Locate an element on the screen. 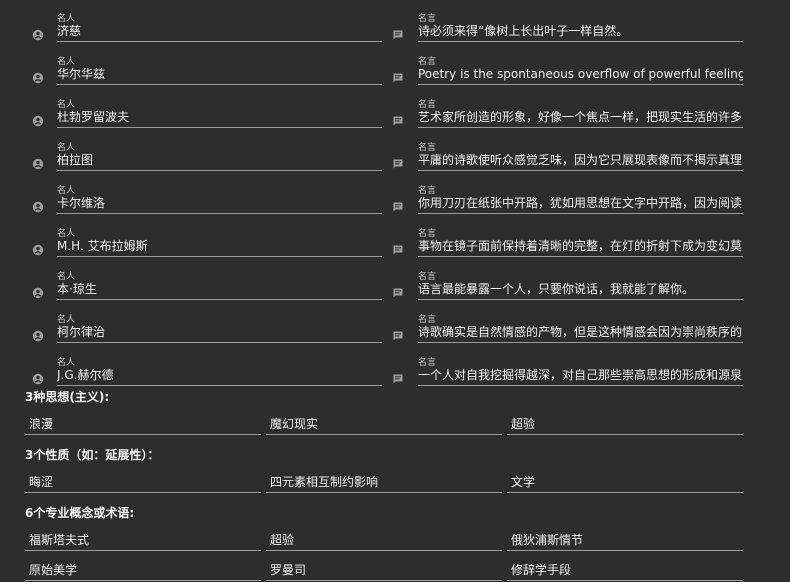 The image size is (790, 582). idea-field: 超验 is located at coordinates (625, 424).